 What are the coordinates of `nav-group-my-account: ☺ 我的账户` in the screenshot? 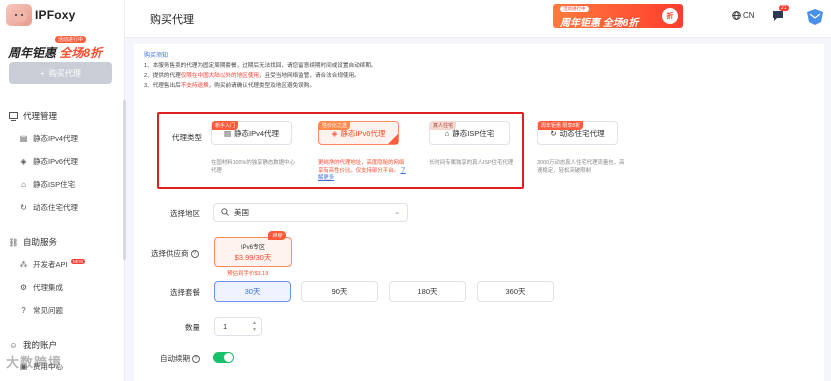 It's located at (33, 345).